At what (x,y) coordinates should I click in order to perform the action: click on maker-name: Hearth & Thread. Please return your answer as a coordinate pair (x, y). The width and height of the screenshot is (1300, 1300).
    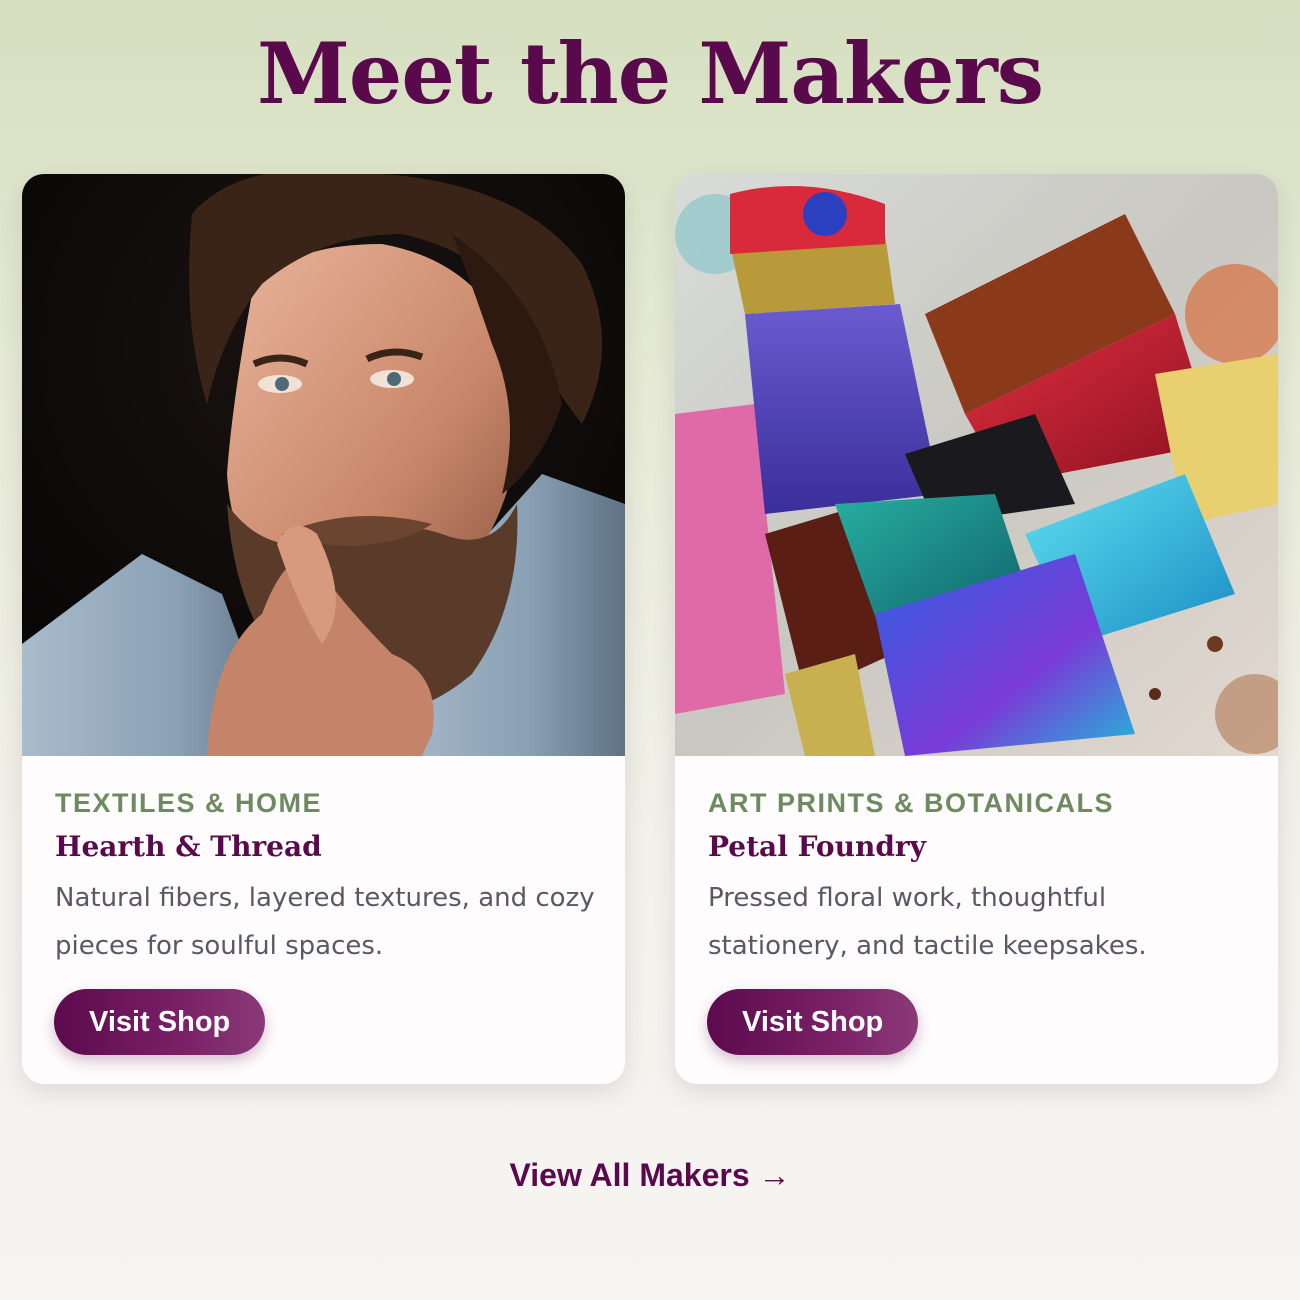
    Looking at the image, I should click on (188, 846).